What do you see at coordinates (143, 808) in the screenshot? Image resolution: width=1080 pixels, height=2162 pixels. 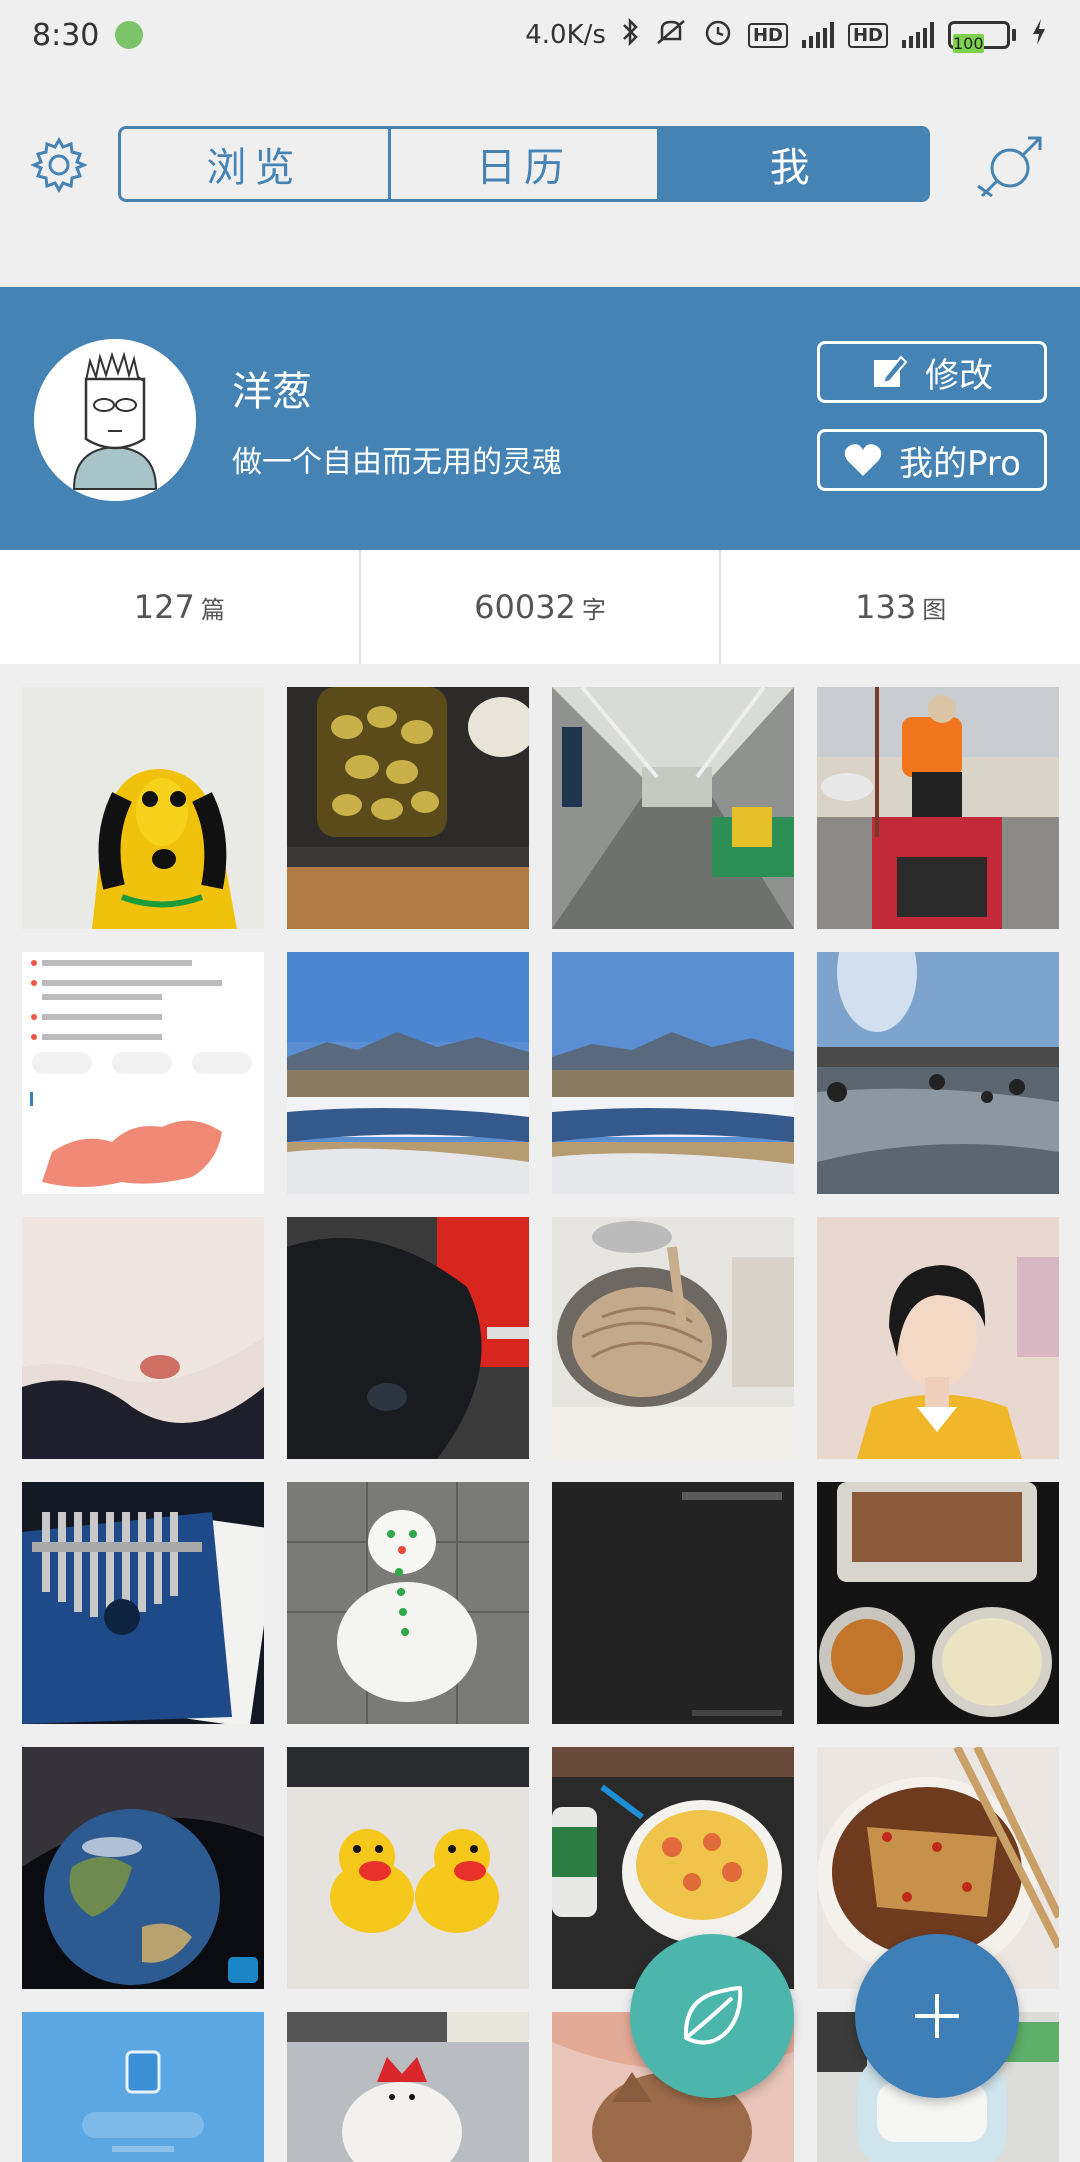 I see `photo-yellow-costume` at bounding box center [143, 808].